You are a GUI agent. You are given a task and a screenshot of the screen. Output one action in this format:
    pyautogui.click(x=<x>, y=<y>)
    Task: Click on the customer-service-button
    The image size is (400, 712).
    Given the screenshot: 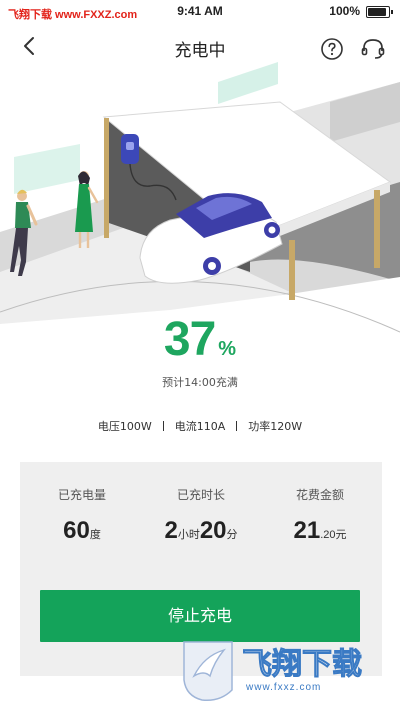 What is the action you would take?
    pyautogui.click(x=373, y=49)
    